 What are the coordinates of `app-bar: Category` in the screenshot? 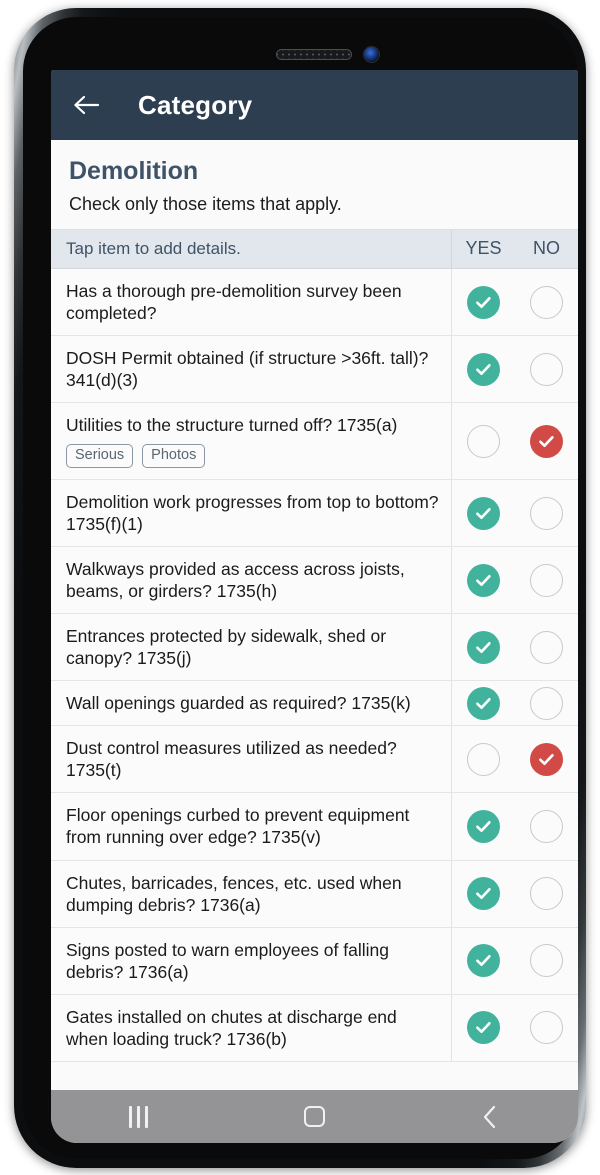 It's located at (314, 105).